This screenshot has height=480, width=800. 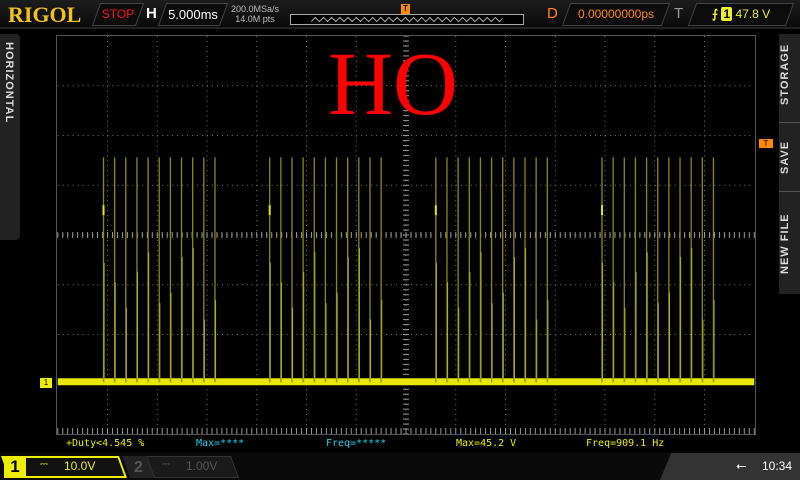 I want to click on rigol-logo: RIGOL, so click(x=45, y=14).